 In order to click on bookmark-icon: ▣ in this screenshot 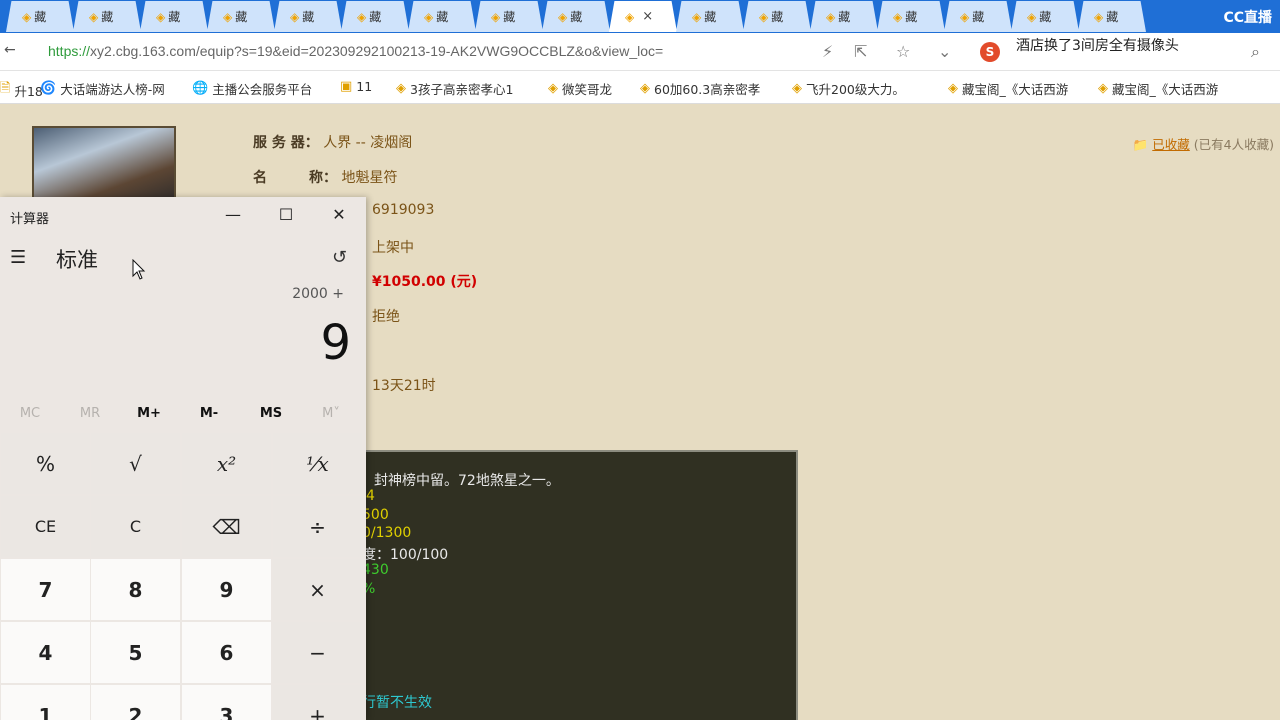, I will do `click(346, 86)`.